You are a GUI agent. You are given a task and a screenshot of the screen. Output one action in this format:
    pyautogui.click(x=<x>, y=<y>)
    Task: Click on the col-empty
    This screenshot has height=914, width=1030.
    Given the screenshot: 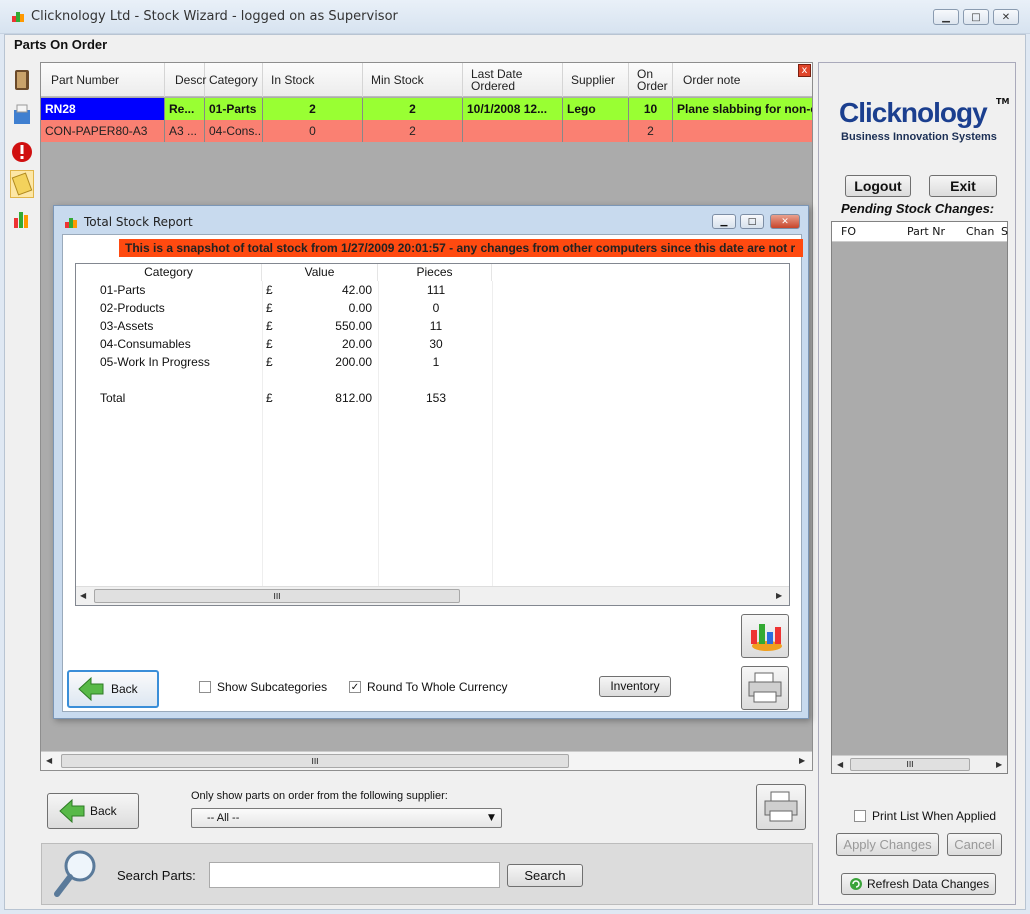 What is the action you would take?
    pyautogui.click(x=640, y=272)
    